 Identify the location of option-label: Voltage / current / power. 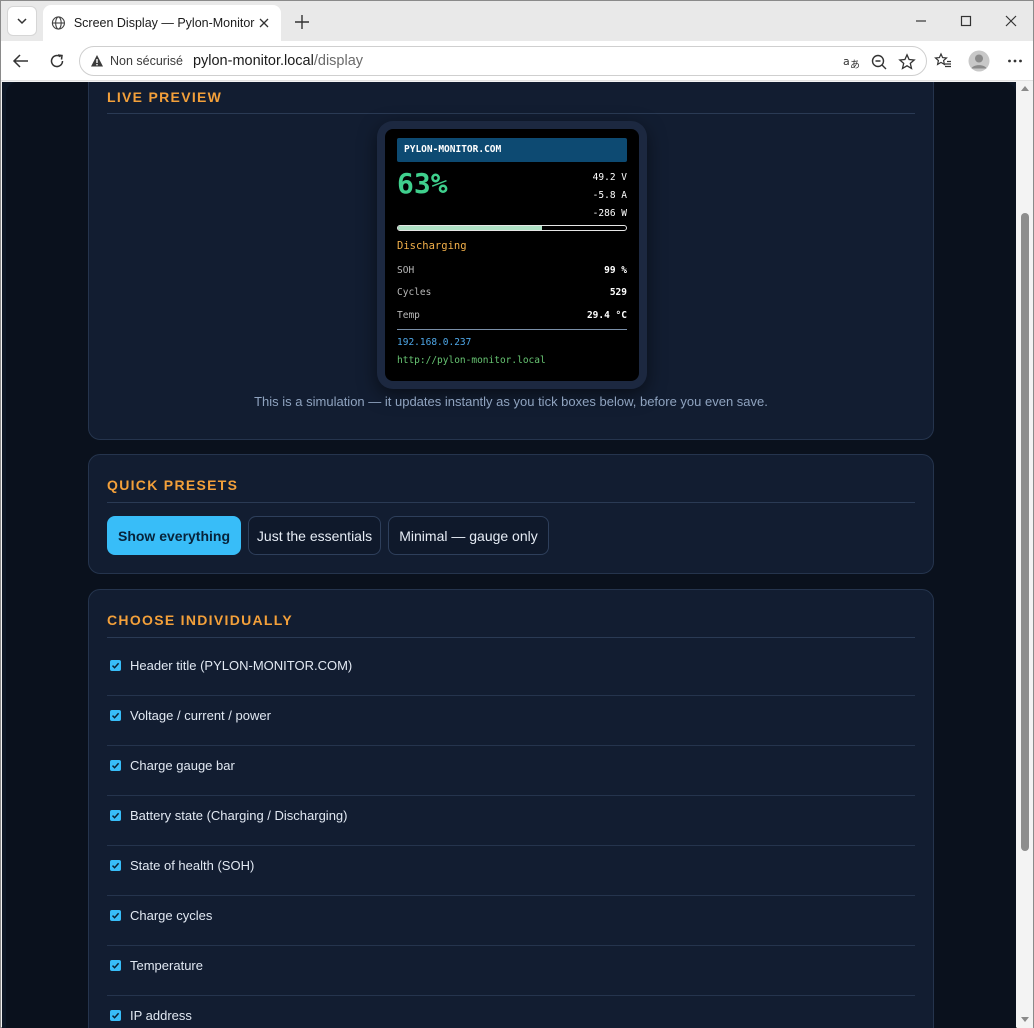
(200, 715).